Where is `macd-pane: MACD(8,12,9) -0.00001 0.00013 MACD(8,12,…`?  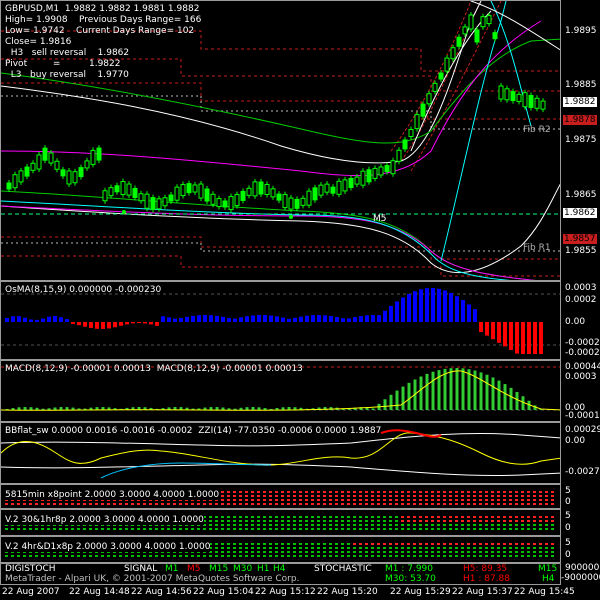 macd-pane: MACD(8,12,9) -0.00001 0.00013 MACD(8,12,… is located at coordinates (280, 391).